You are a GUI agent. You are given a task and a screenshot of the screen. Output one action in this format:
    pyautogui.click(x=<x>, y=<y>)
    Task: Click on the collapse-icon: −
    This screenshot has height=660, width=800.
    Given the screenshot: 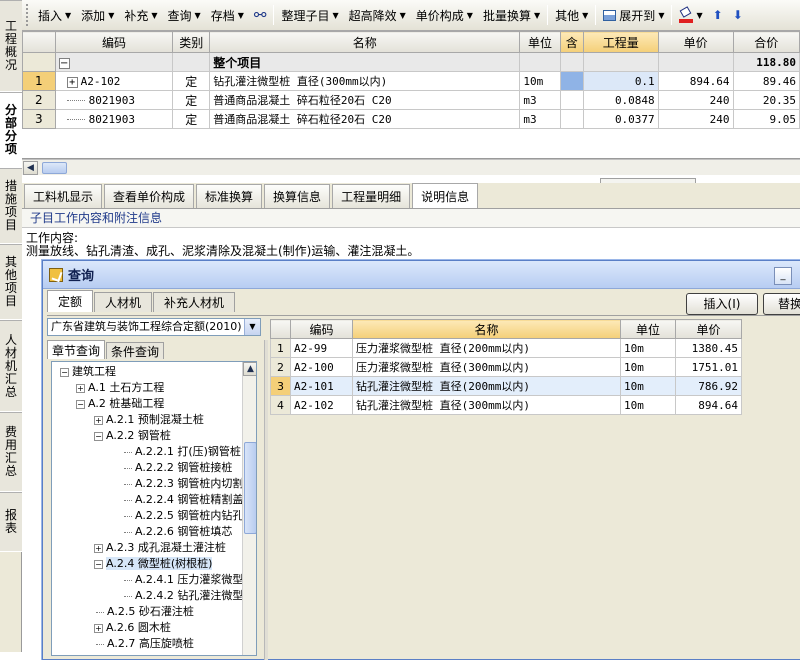 What is the action you would take?
    pyautogui.click(x=64, y=63)
    